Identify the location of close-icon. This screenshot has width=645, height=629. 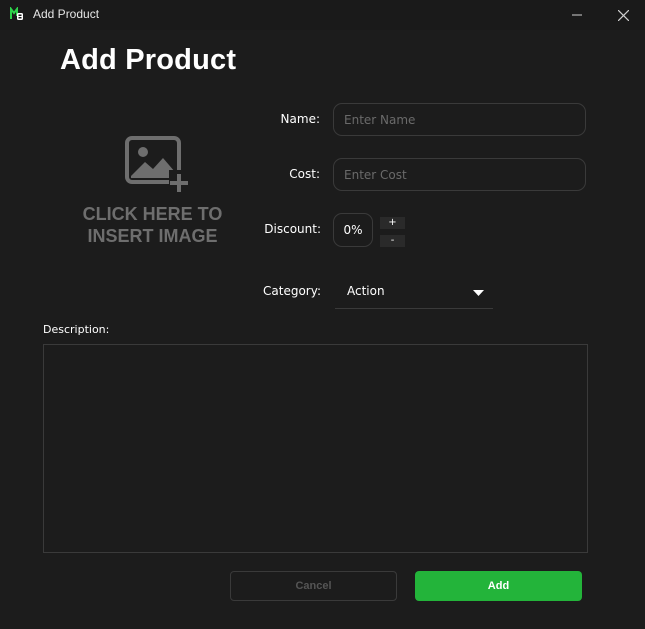
(623, 15).